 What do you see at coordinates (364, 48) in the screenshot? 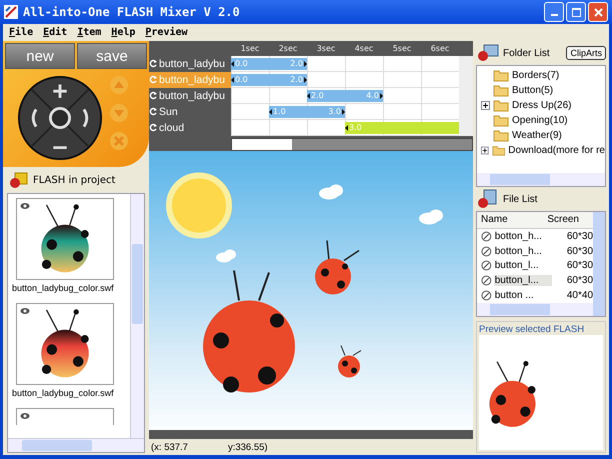
I see `time-tick: 4sec` at bounding box center [364, 48].